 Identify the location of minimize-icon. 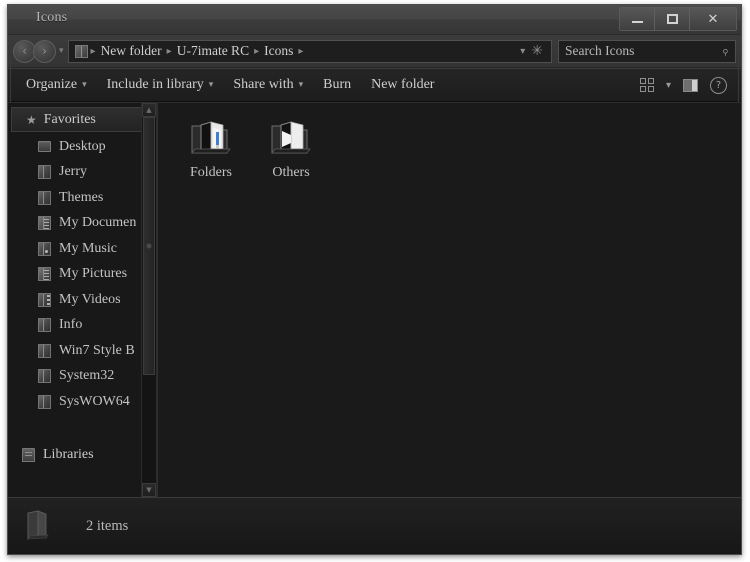
(637, 22).